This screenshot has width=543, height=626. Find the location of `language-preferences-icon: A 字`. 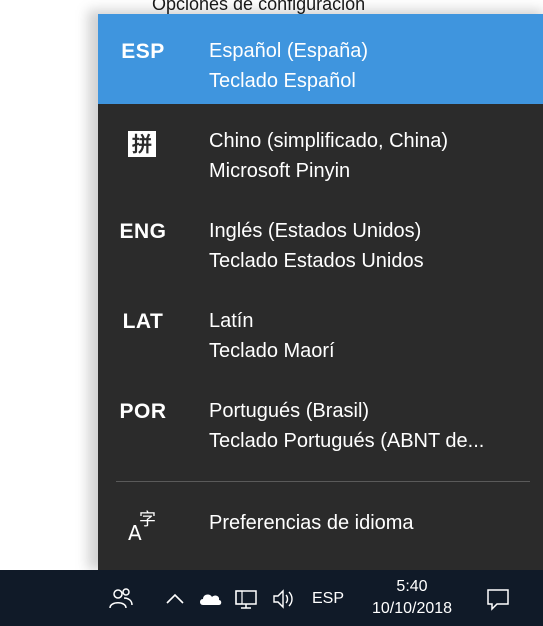

language-preferences-icon: A 字 is located at coordinates (142, 526).